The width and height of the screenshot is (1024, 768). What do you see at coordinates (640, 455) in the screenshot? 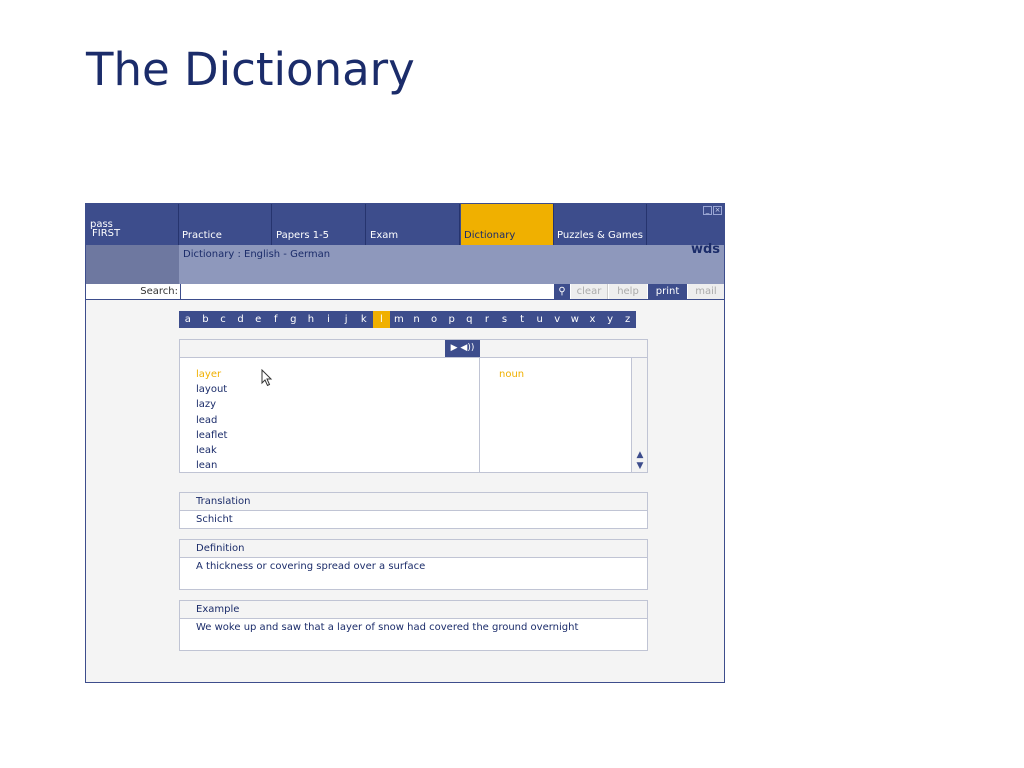
I see `scroll-up-icon: ▲` at bounding box center [640, 455].